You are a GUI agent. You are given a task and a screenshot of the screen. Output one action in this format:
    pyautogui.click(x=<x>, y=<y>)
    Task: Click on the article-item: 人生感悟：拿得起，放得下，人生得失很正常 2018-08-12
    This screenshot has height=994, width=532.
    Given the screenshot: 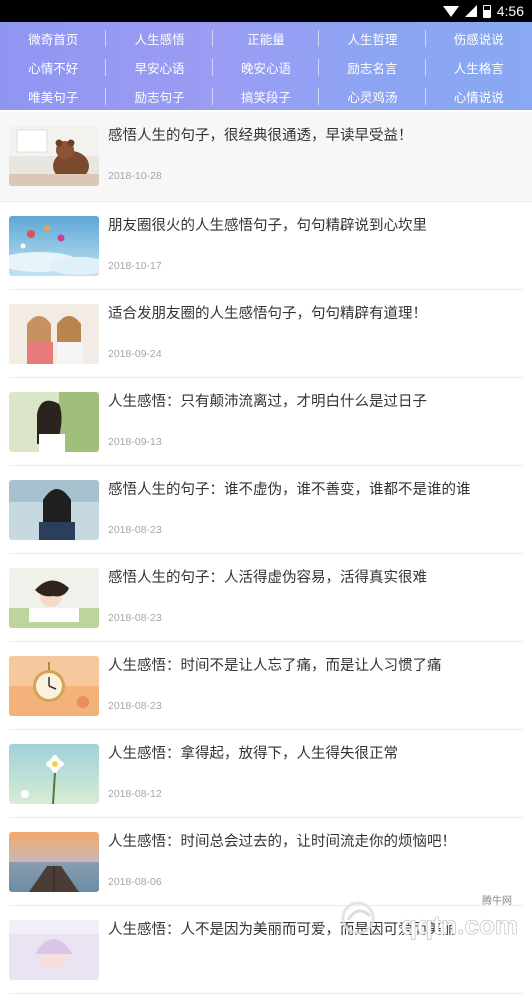 What is the action you would take?
    pyautogui.click(x=266, y=774)
    